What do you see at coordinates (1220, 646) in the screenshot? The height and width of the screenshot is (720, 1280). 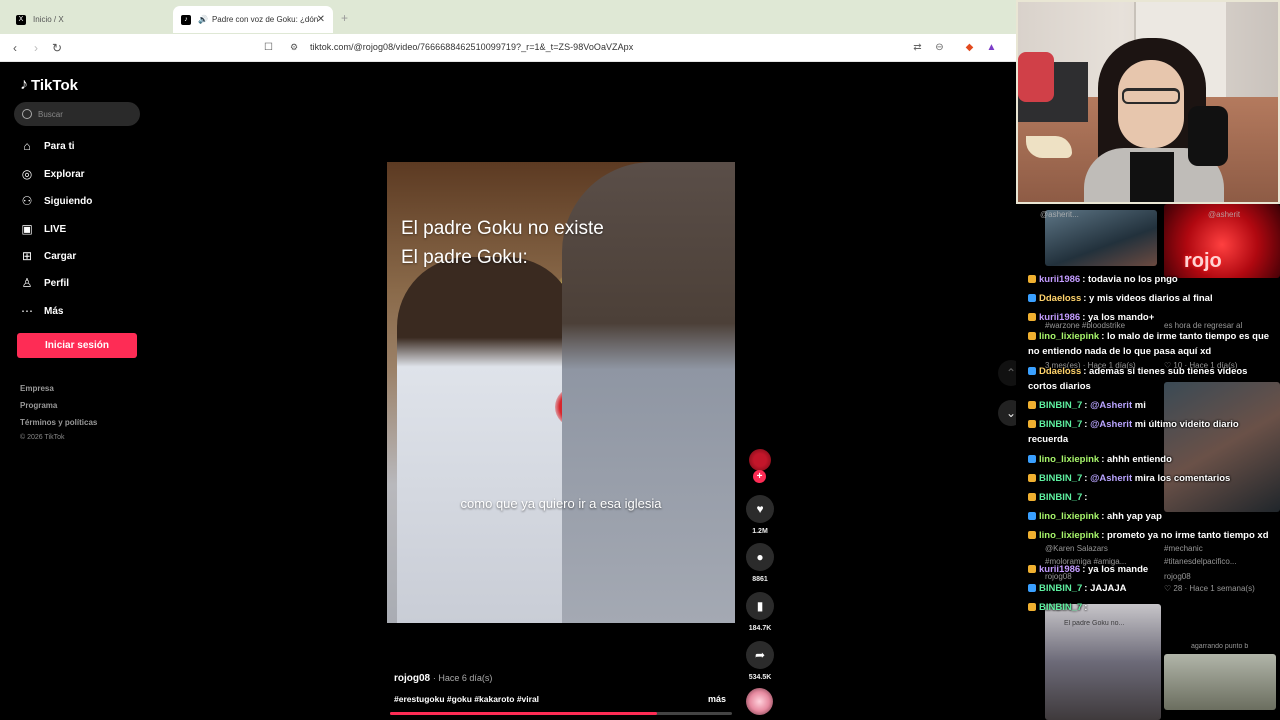 I see `thumb-title: agarrando punto b` at bounding box center [1220, 646].